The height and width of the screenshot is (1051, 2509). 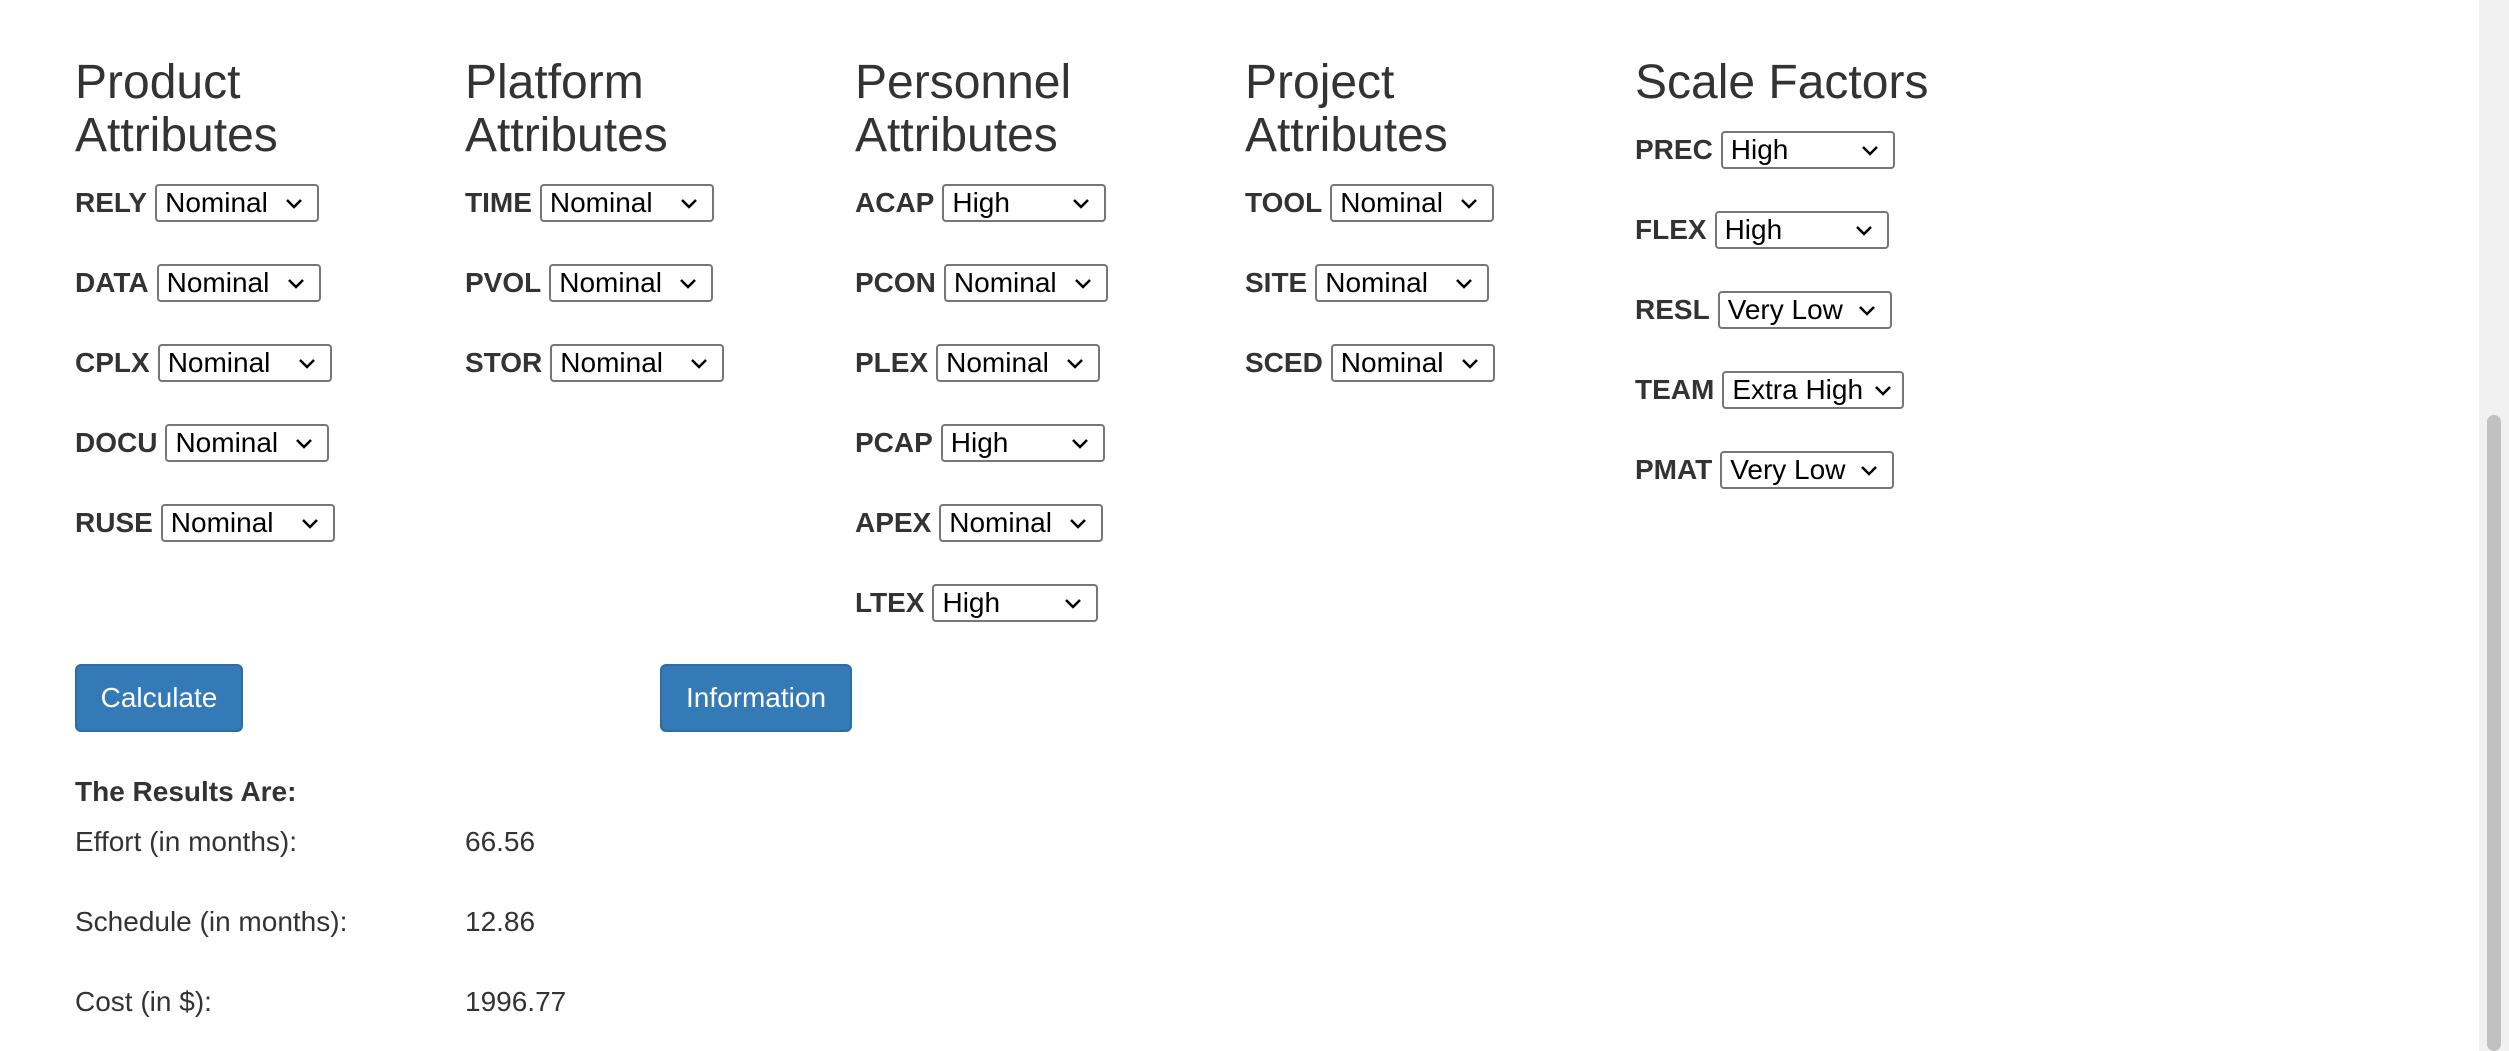 I want to click on scrollbar-thumb, so click(x=2494, y=733).